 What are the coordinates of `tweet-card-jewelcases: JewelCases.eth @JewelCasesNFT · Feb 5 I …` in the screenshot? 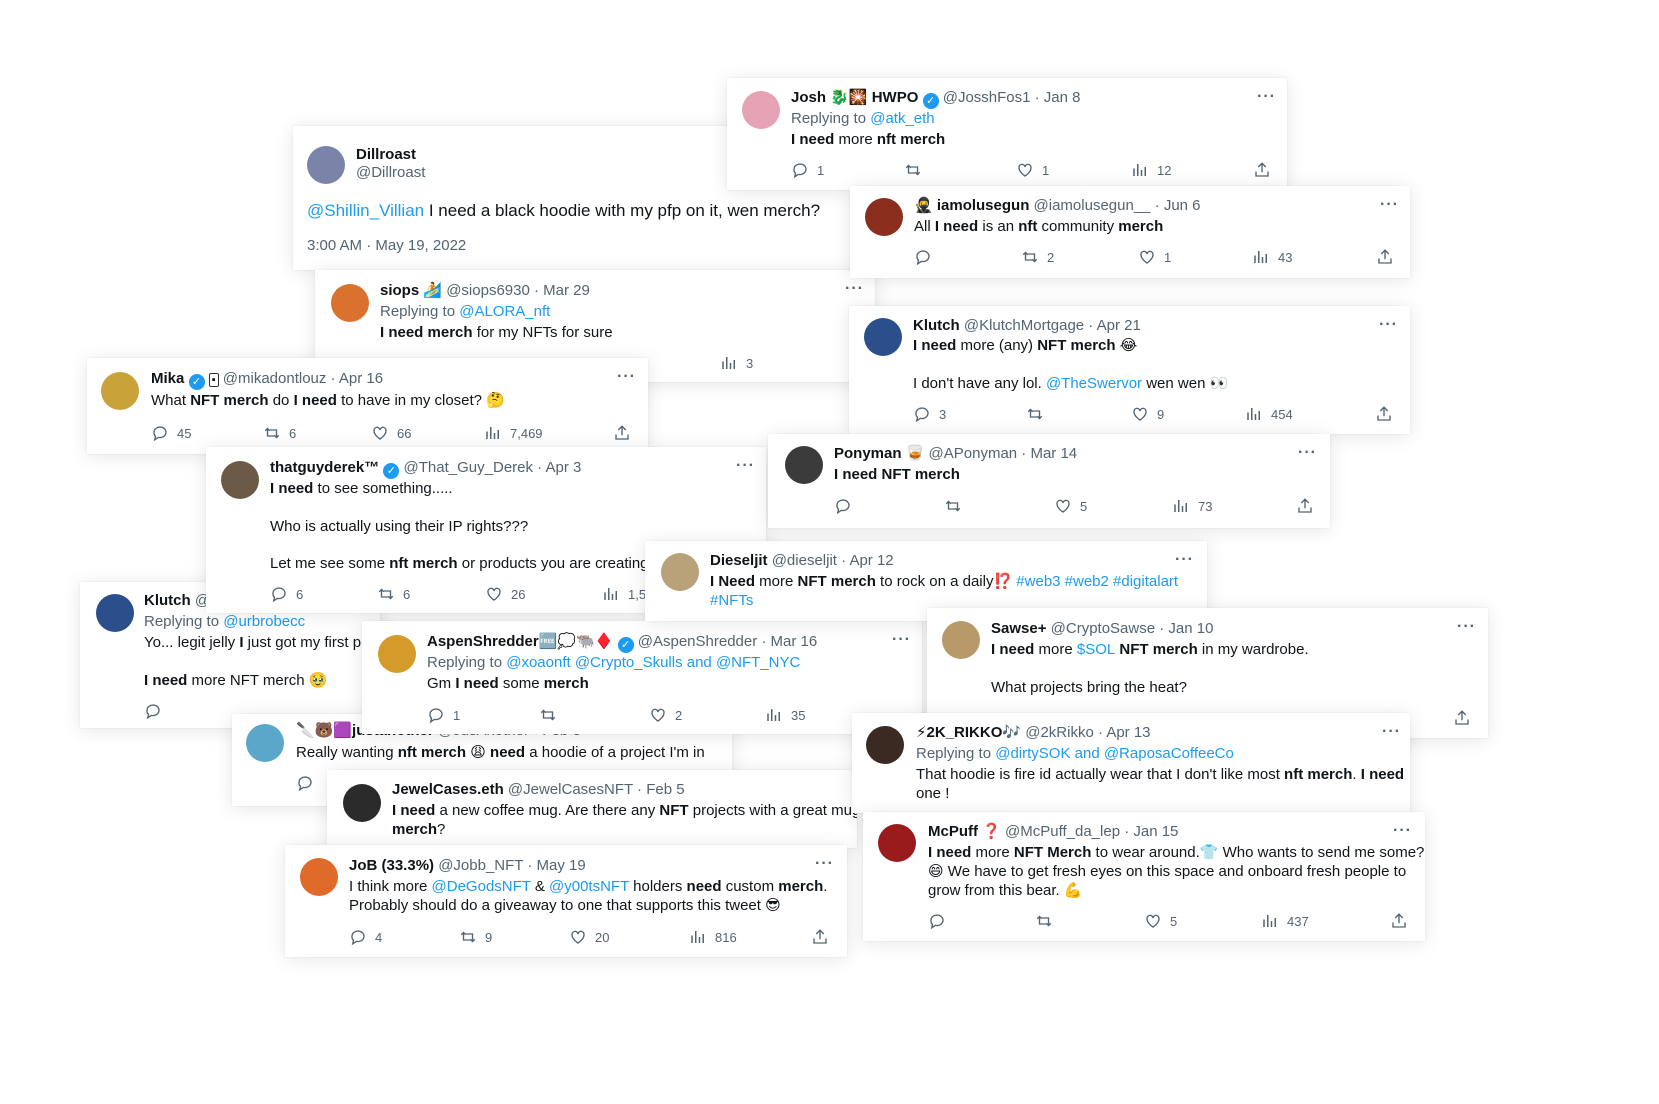 It's located at (592, 809).